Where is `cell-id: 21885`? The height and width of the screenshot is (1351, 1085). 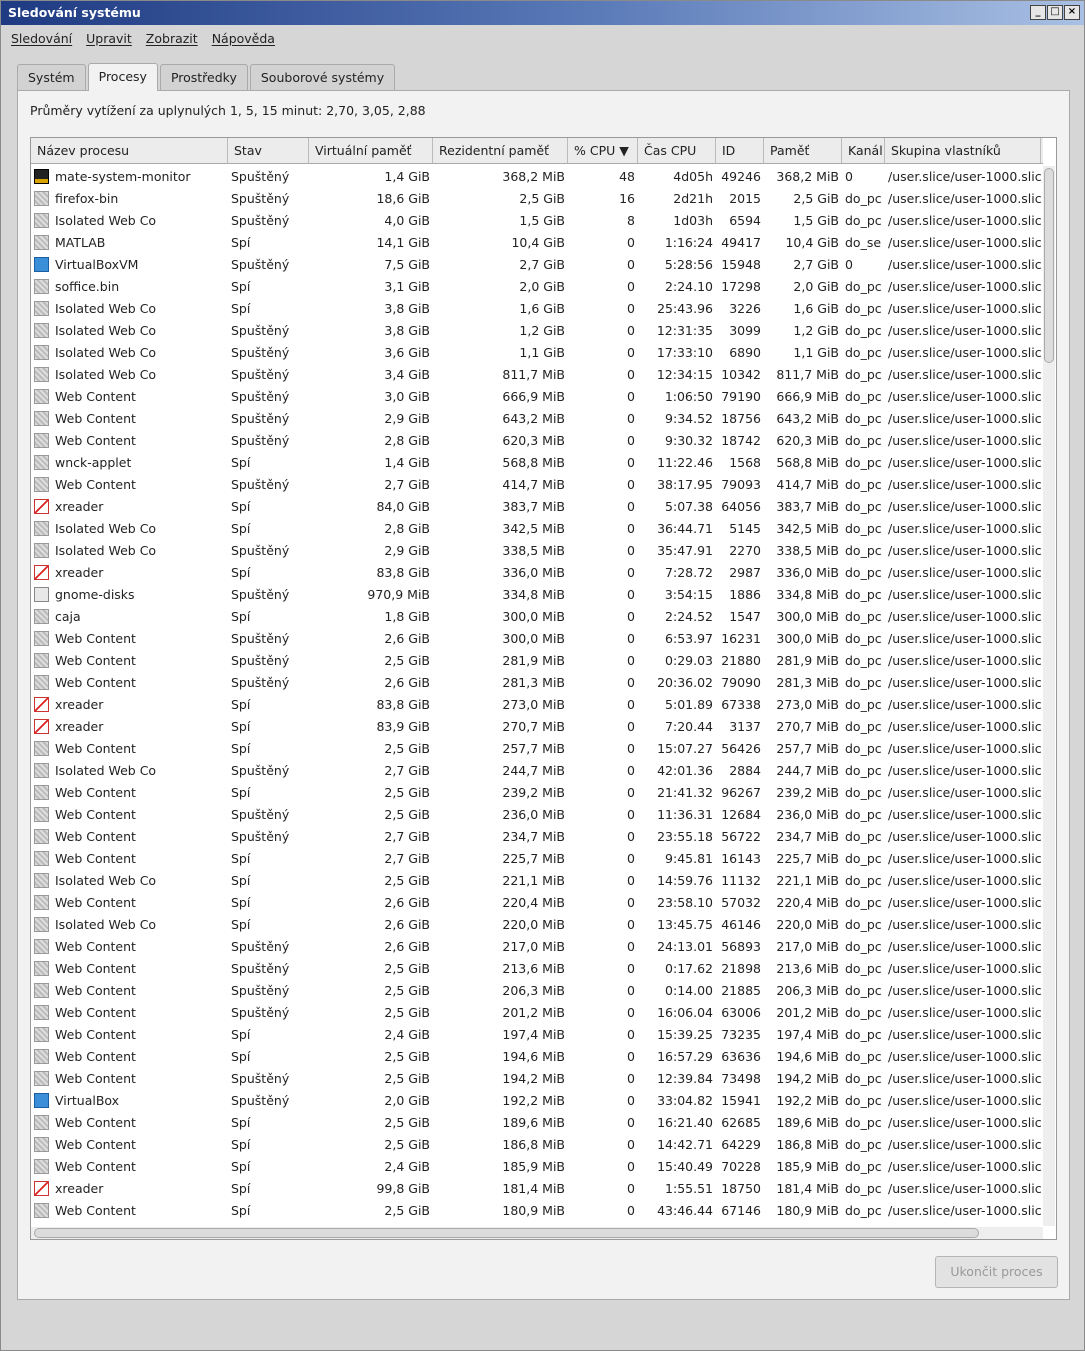 cell-id: 21885 is located at coordinates (741, 990).